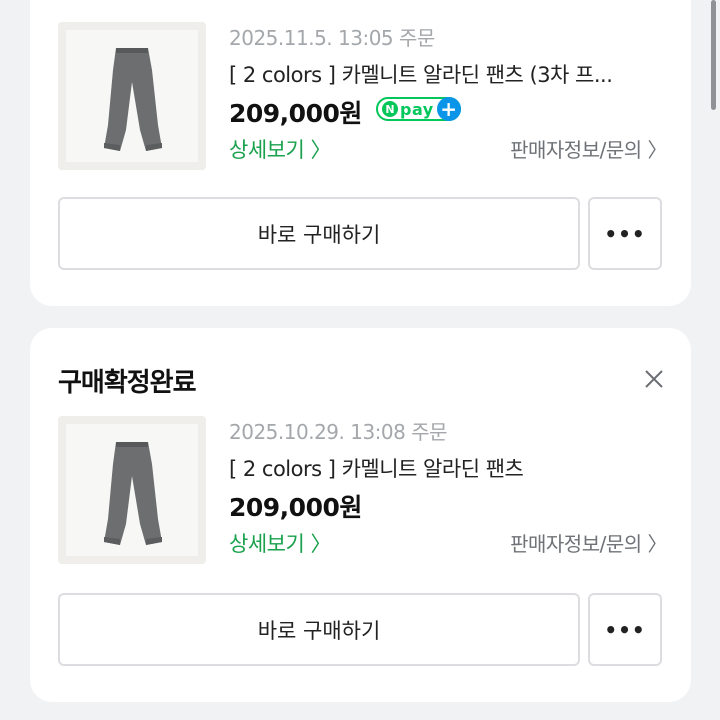  I want to click on npay-plus-badge: N pay +, so click(418, 109).